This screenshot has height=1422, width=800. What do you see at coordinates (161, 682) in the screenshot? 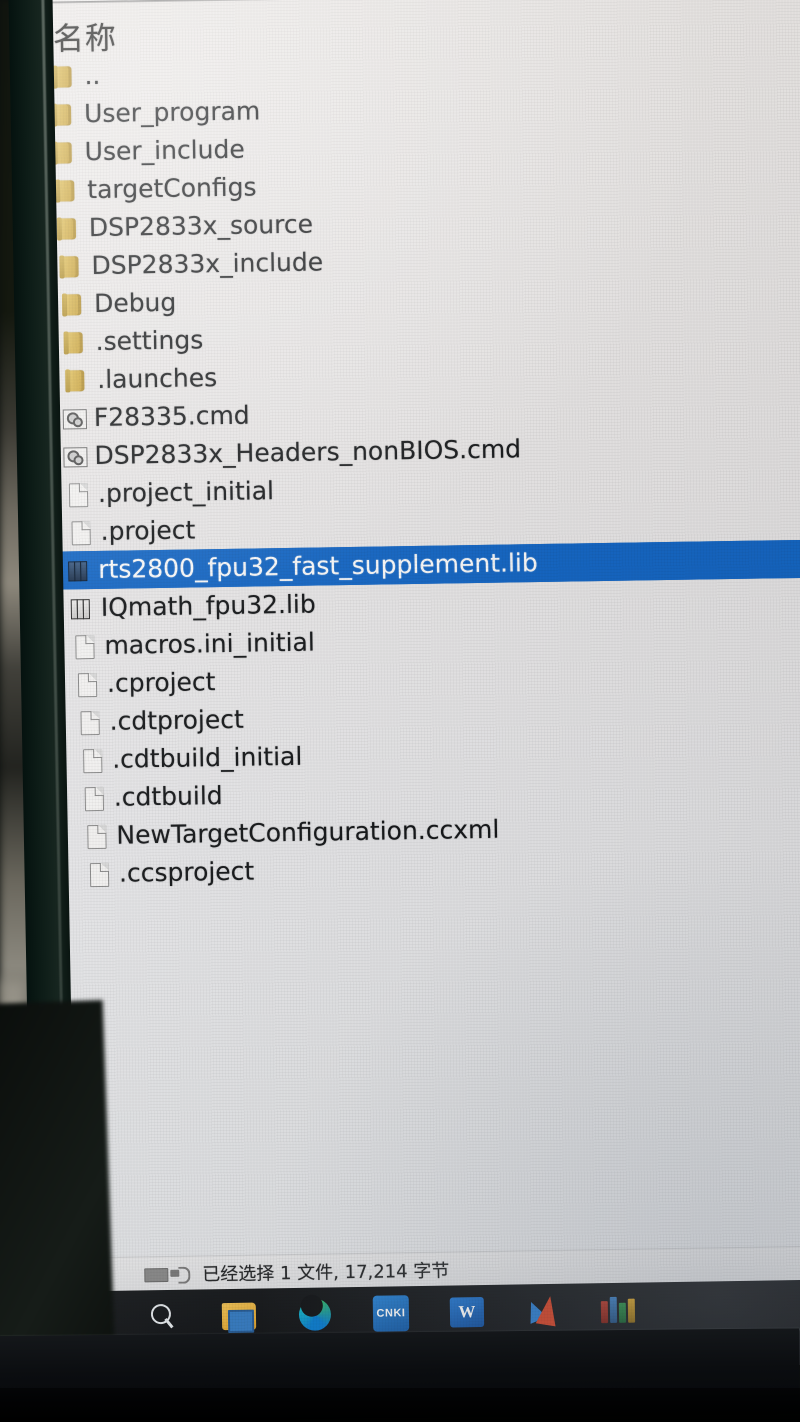
I see `file-name-label: .cproject` at bounding box center [161, 682].